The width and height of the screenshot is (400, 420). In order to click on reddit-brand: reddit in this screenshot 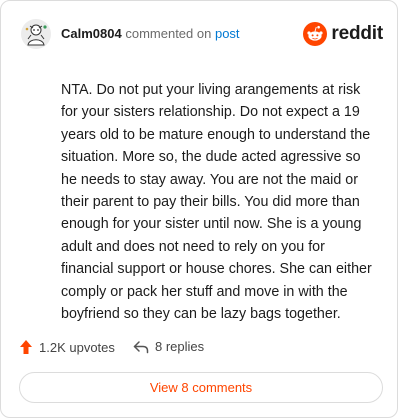, I will do `click(343, 34)`.